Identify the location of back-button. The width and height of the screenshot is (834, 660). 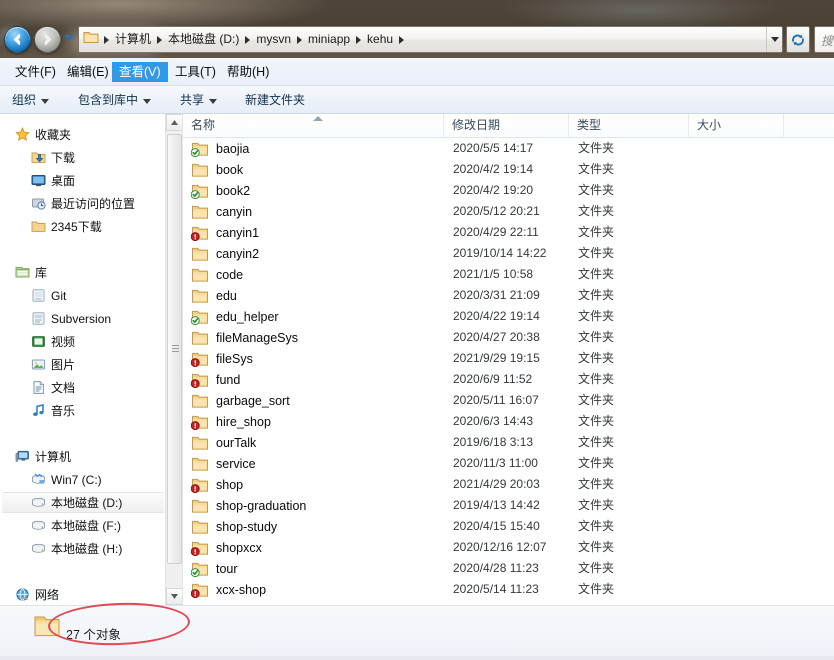
(17, 39).